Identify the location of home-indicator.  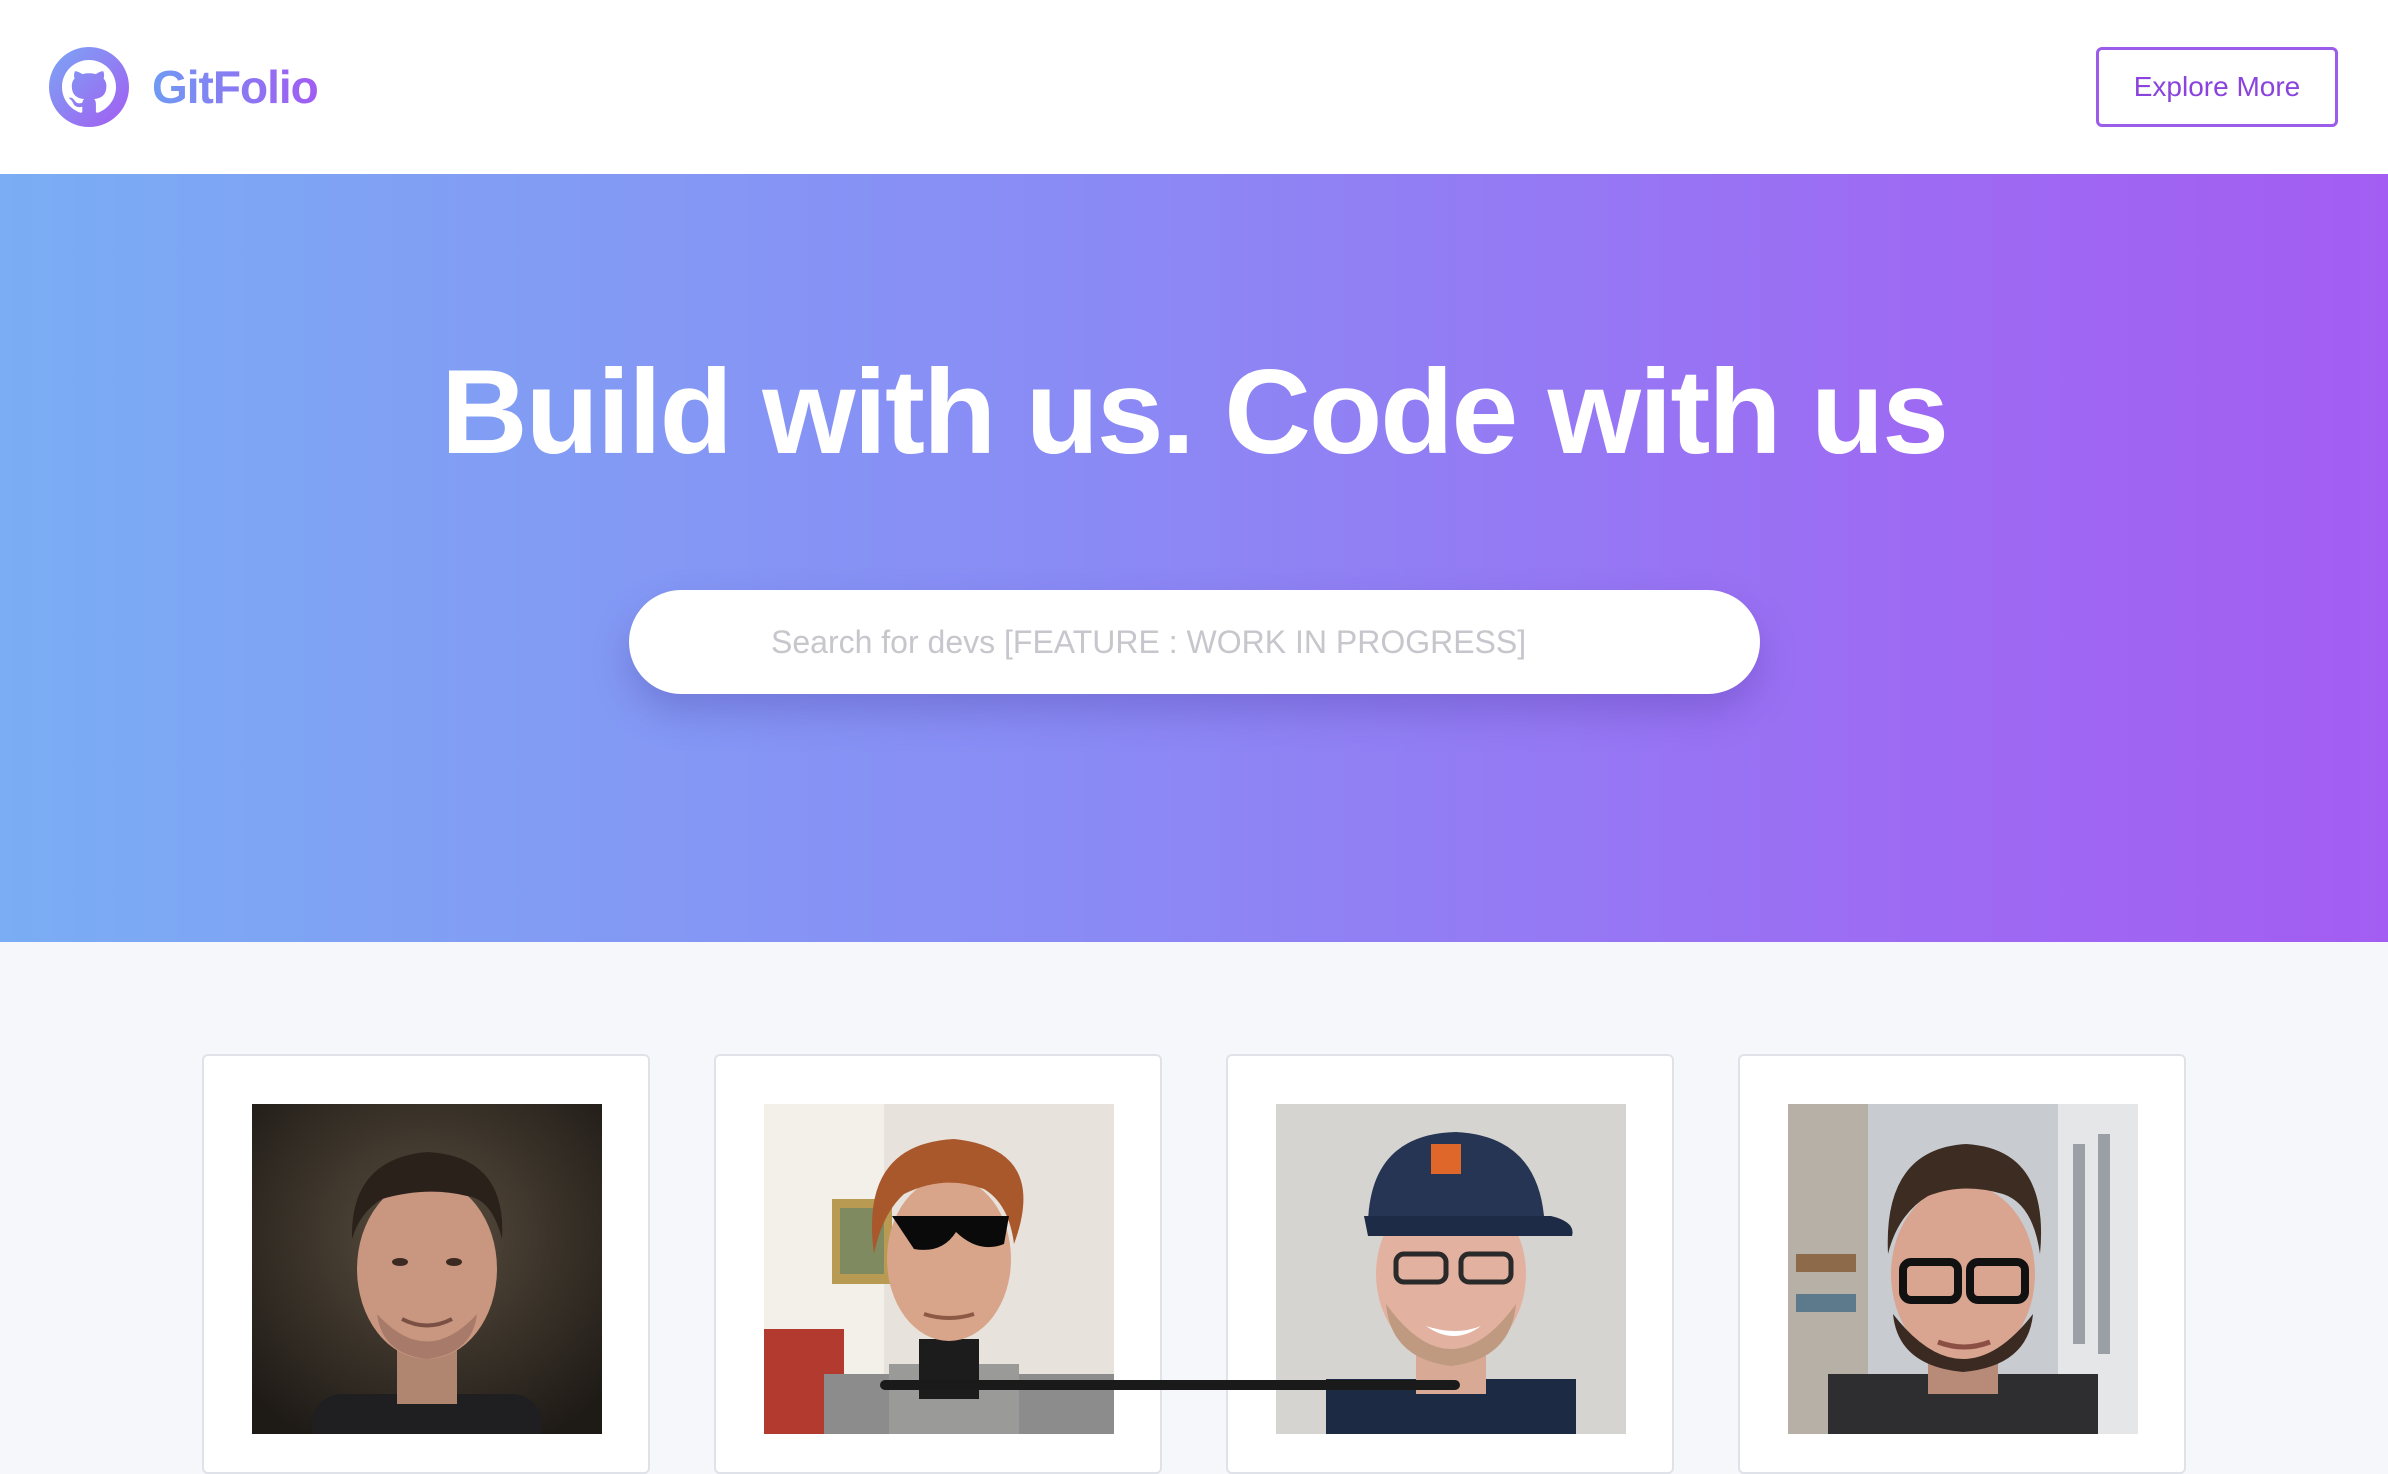
(1170, 1385).